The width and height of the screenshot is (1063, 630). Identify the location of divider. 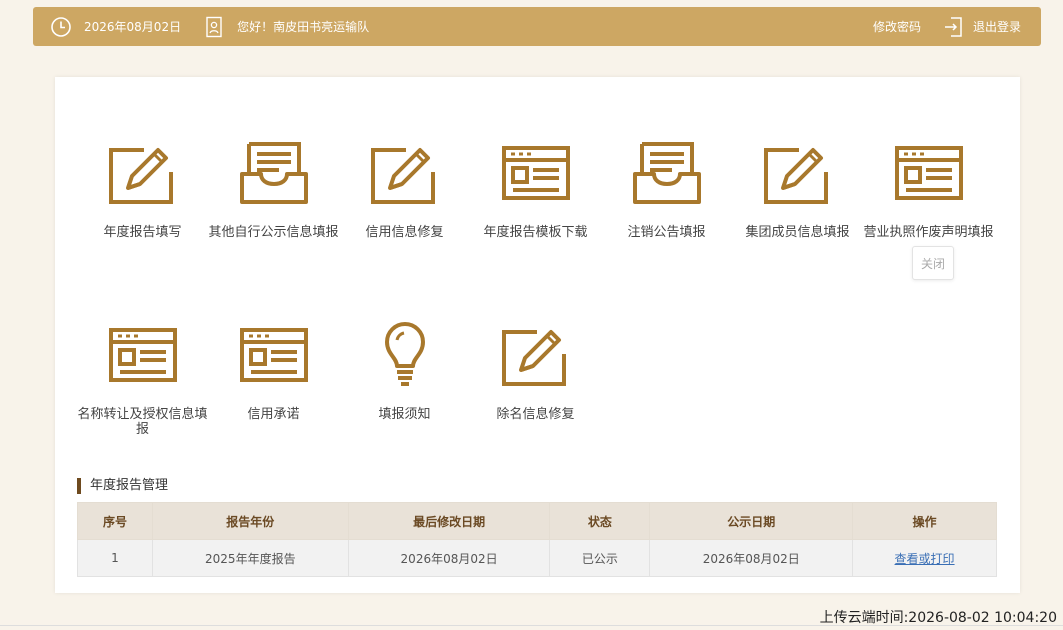
(531, 625).